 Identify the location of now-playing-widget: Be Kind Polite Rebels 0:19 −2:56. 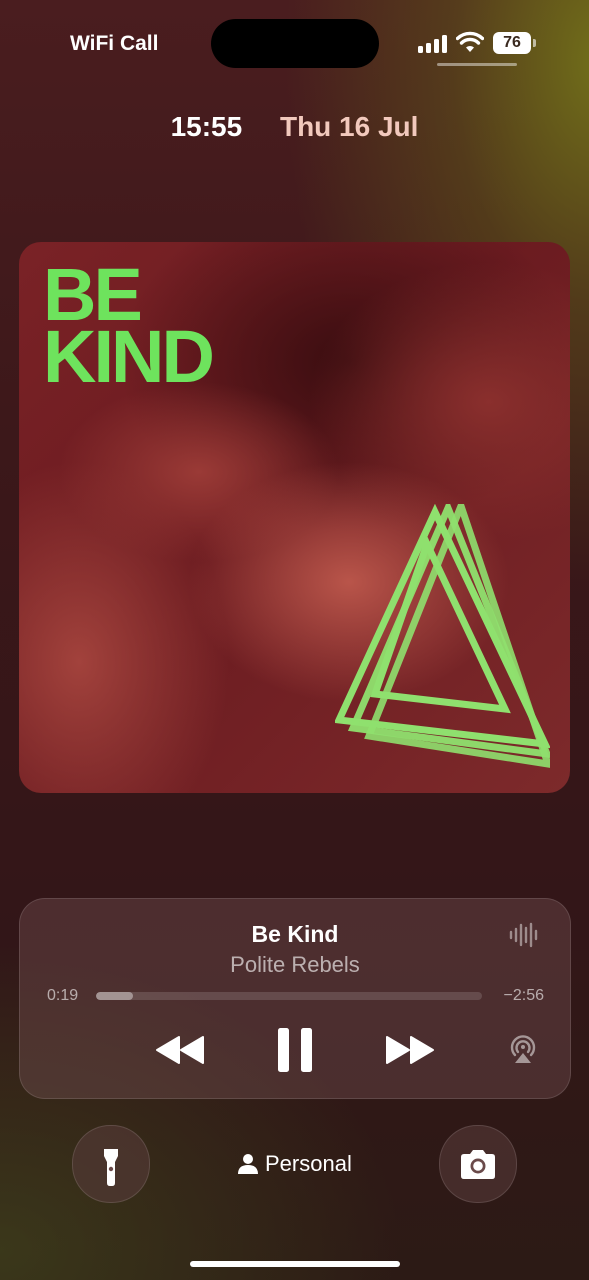
(295, 998).